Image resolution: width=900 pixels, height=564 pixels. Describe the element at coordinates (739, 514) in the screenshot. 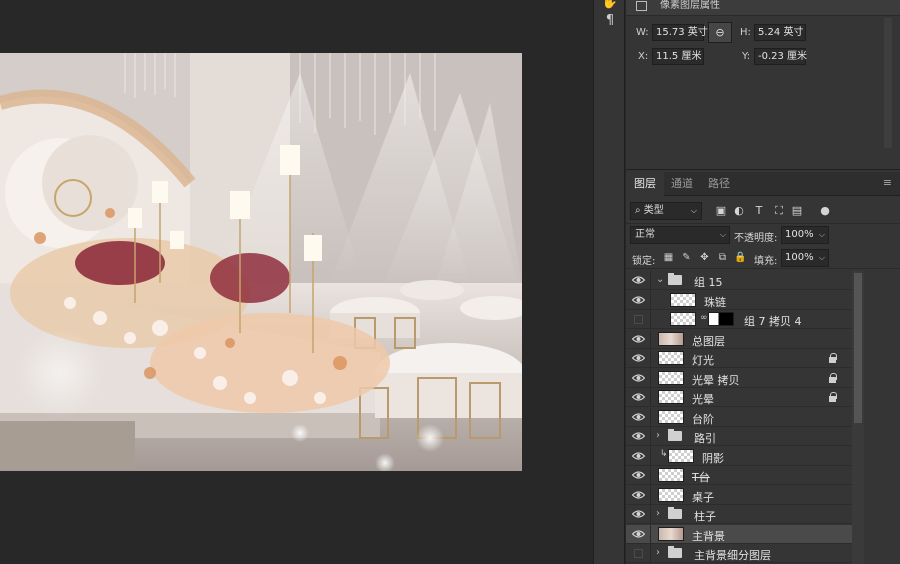

I see `layer-row: › 柱子` at that location.